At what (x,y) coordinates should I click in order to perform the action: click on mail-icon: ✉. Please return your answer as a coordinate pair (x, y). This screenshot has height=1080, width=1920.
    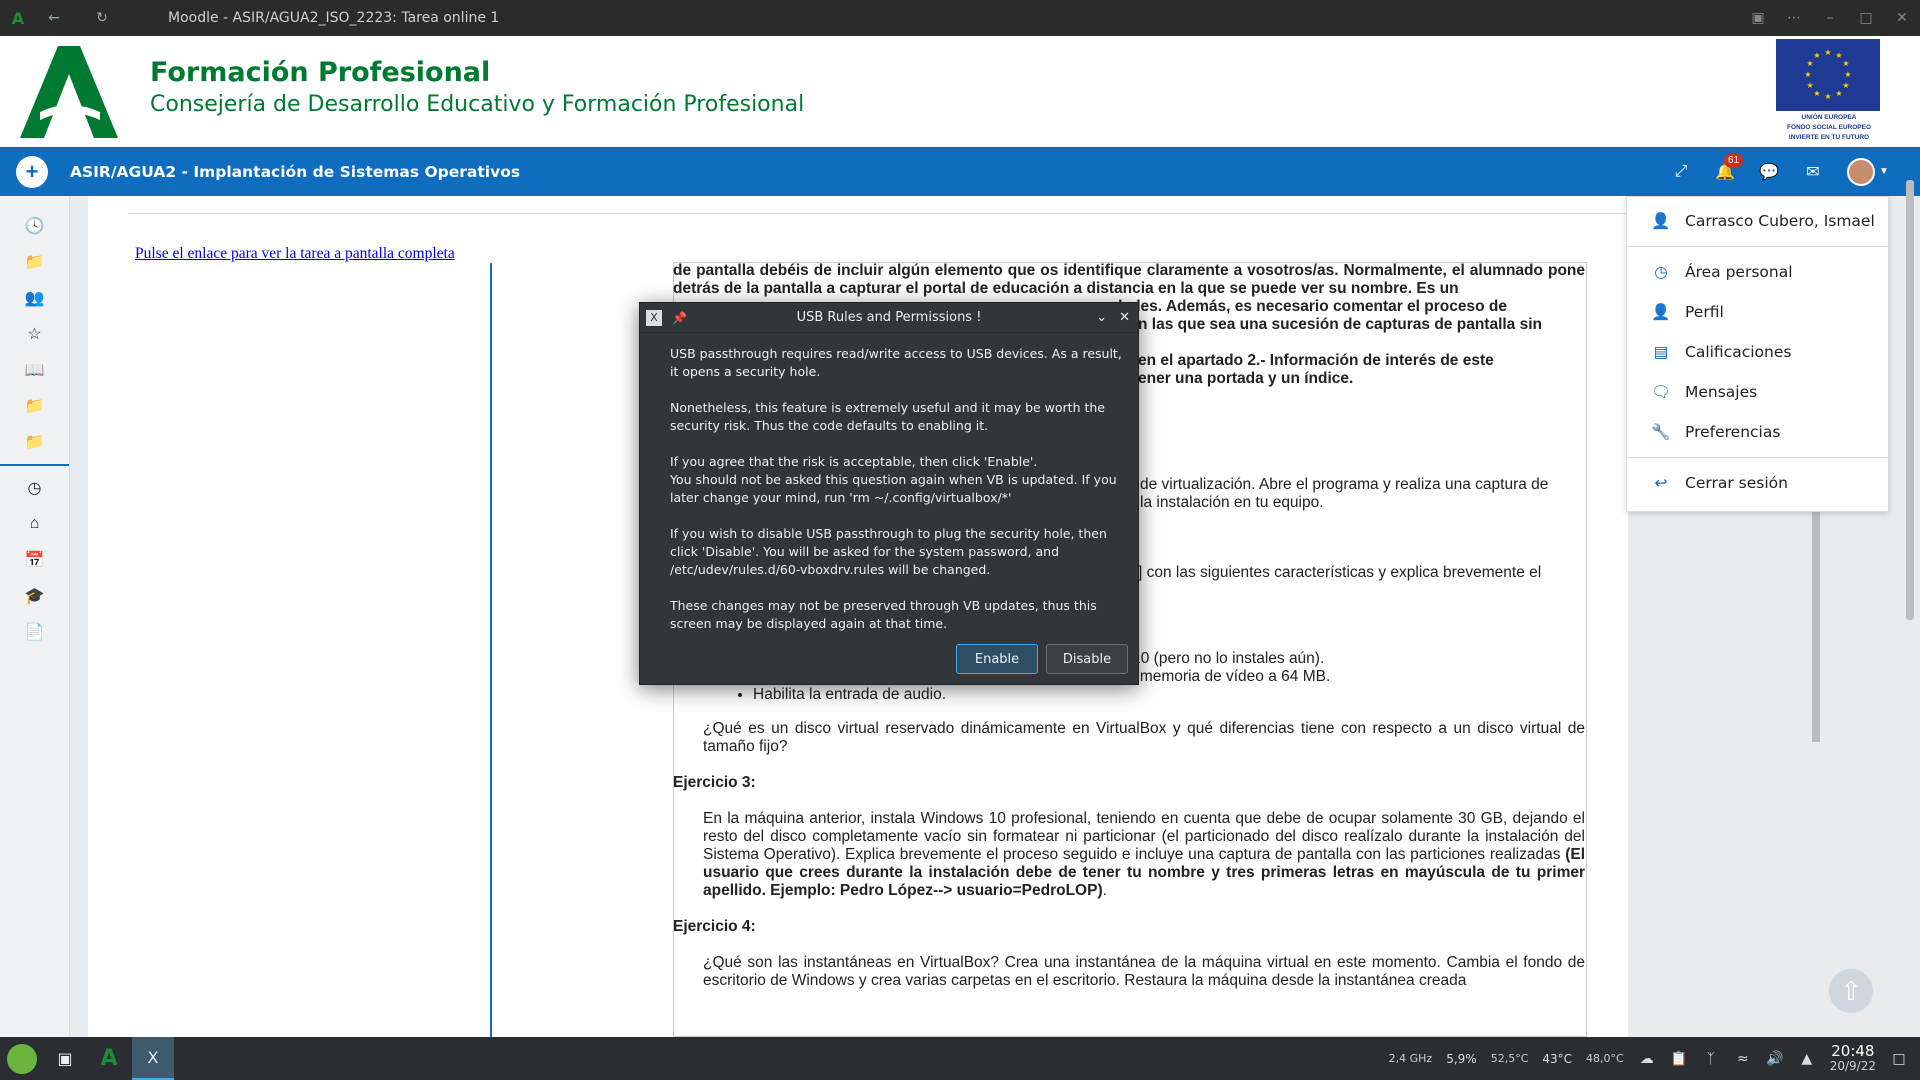
    Looking at the image, I should click on (1813, 172).